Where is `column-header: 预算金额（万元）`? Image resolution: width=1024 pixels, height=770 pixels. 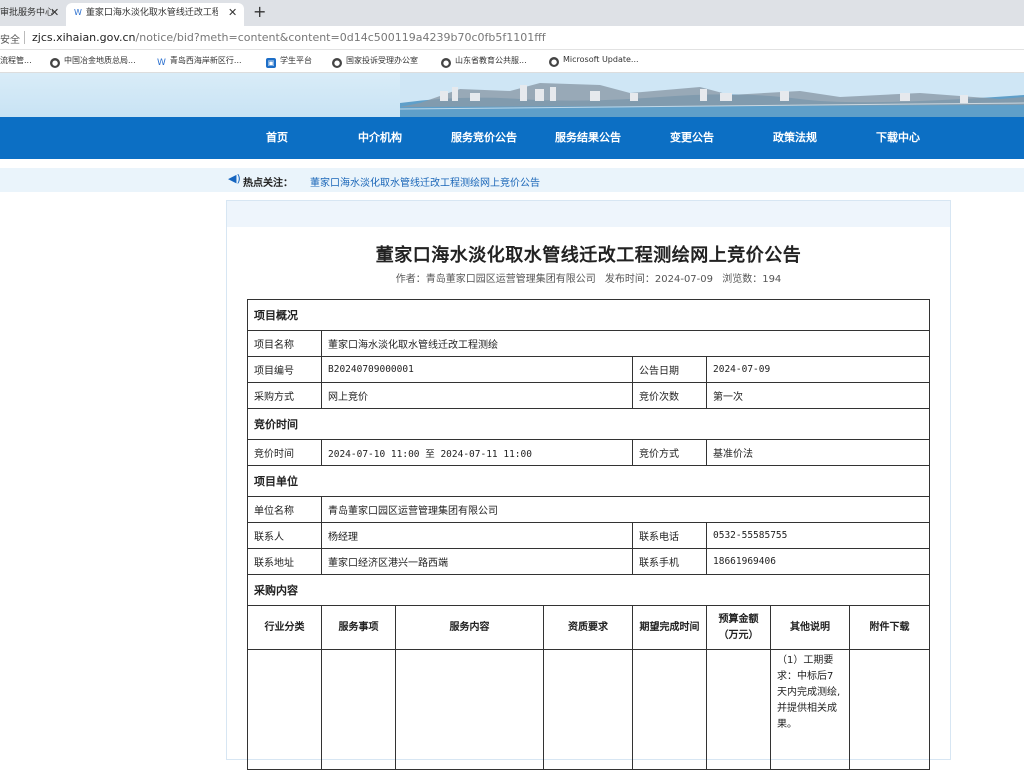 column-header: 预算金额（万元） is located at coordinates (738, 627).